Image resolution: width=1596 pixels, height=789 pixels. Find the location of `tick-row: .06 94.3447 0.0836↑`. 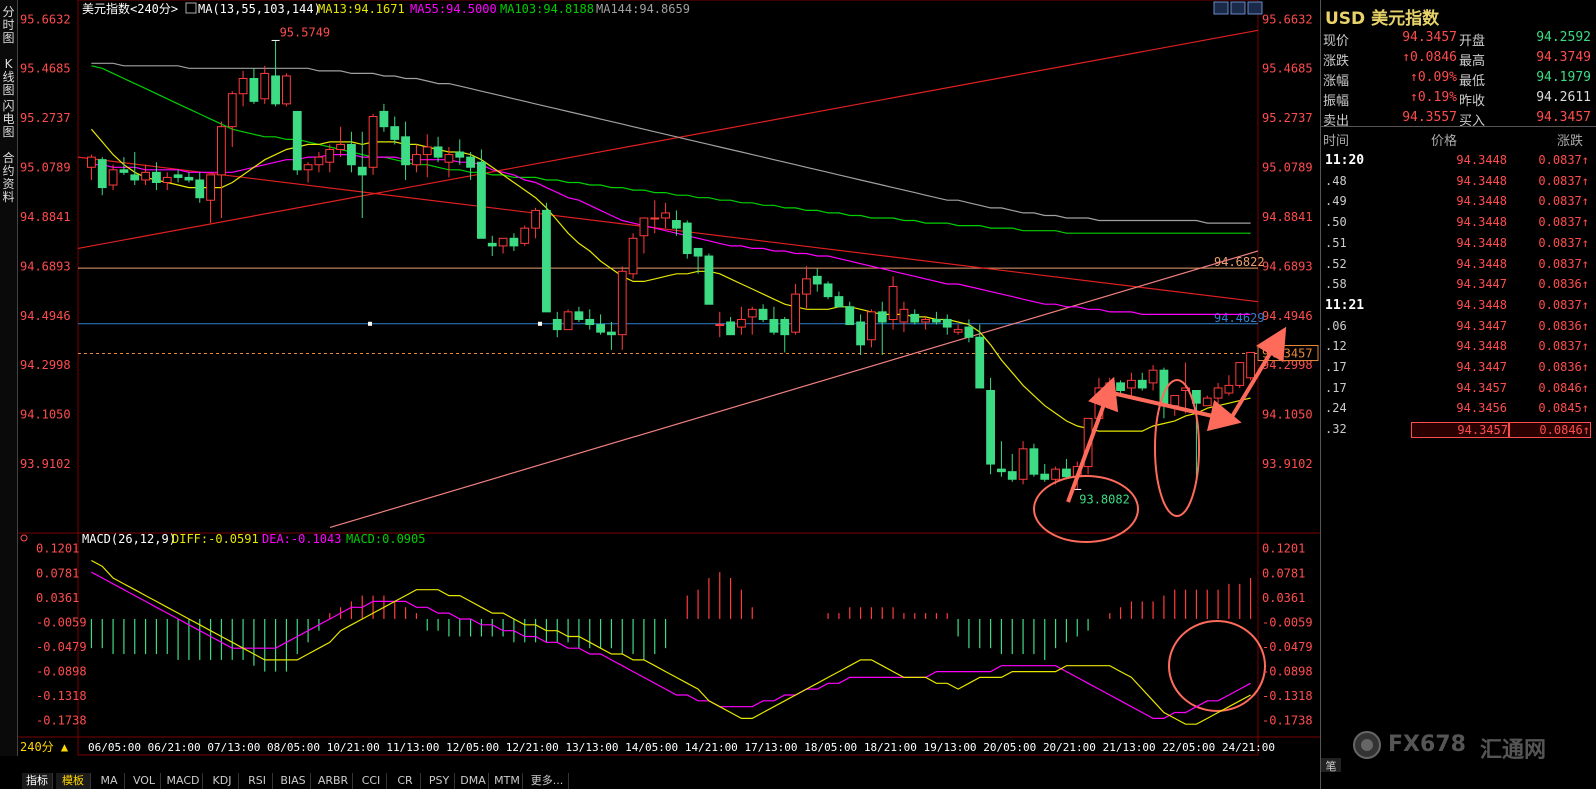

tick-row: .06 94.3447 0.0836↑ is located at coordinates (1458, 326).